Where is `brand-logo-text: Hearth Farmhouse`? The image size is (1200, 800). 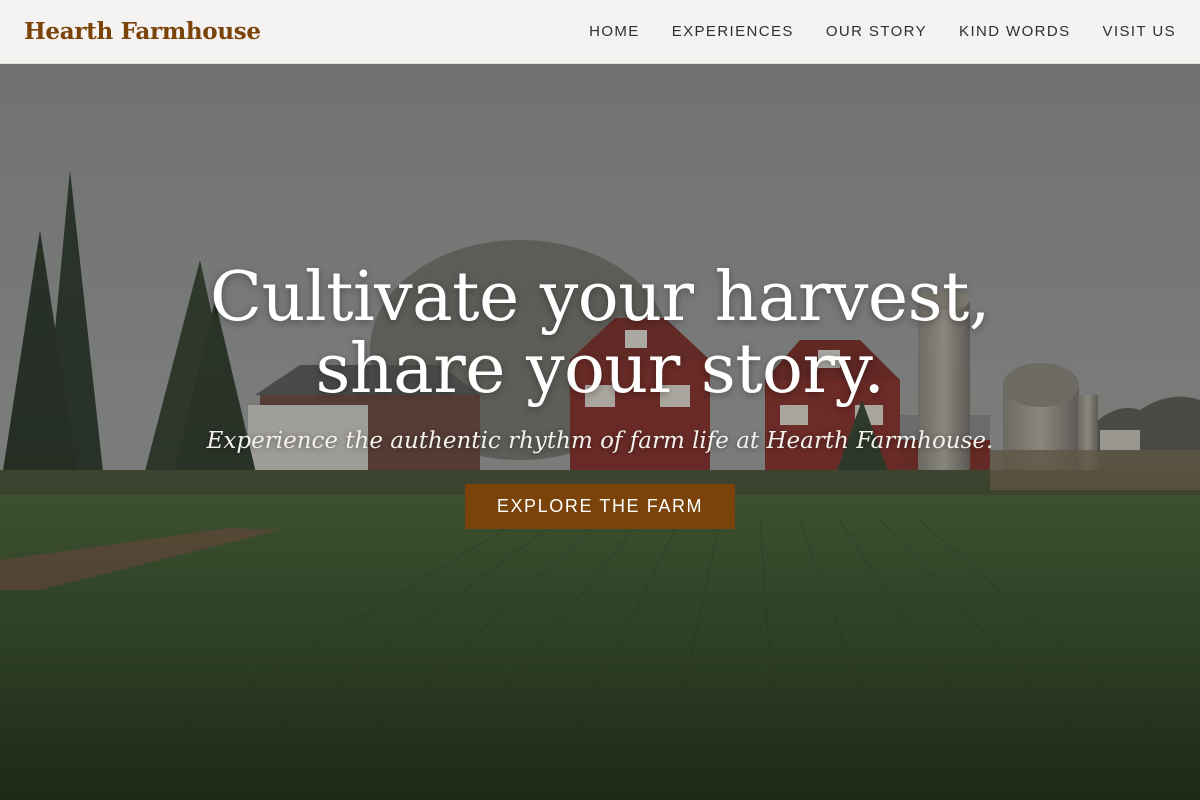 brand-logo-text: Hearth Farmhouse is located at coordinates (142, 31).